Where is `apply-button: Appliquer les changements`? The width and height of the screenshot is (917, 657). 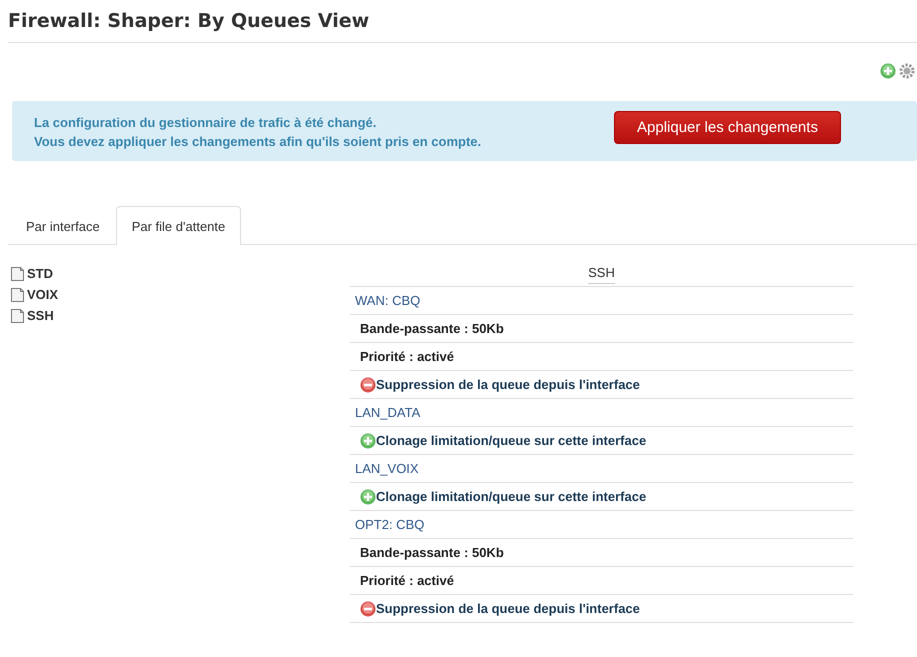 apply-button: Appliquer les changements is located at coordinates (727, 127).